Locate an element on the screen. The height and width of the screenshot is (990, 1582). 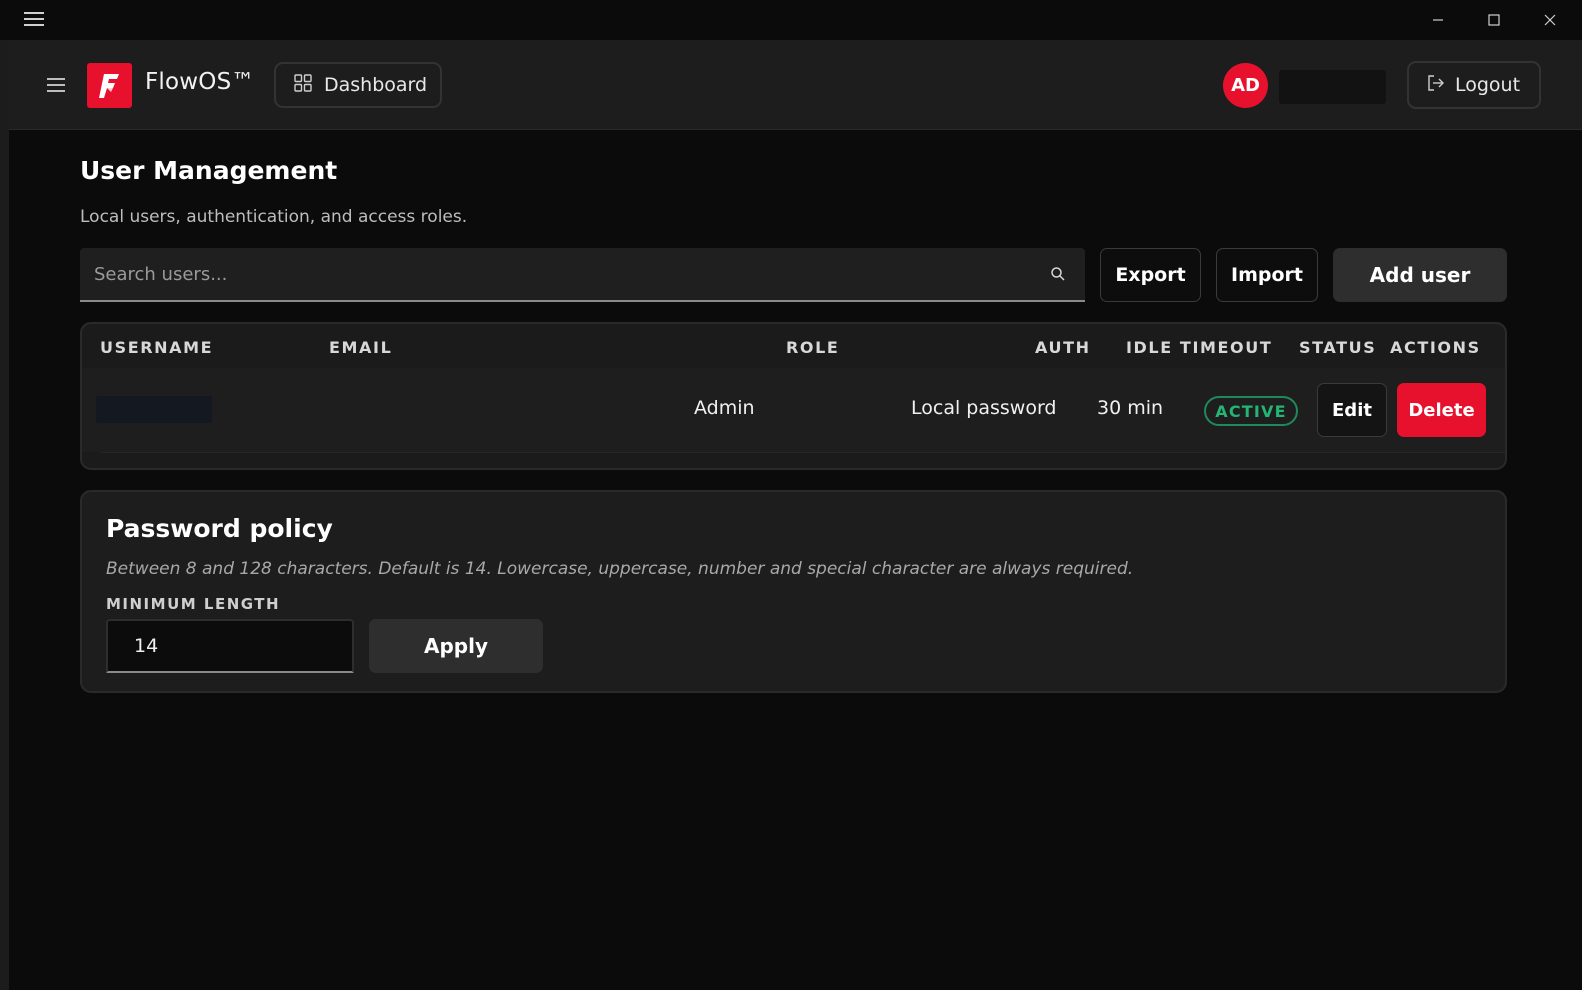
logout-label: Logout is located at coordinates (1488, 85).